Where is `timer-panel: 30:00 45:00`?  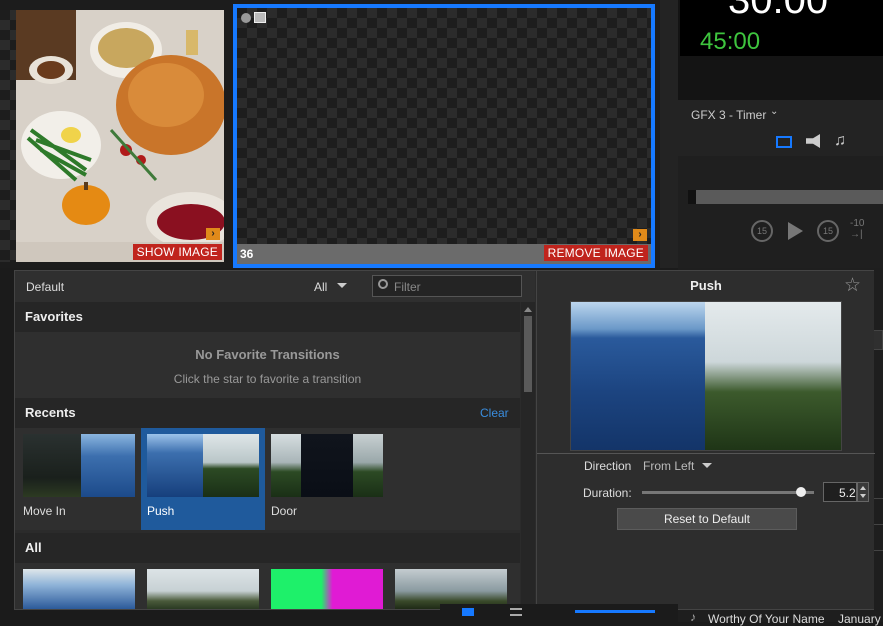 timer-panel: 30:00 45:00 is located at coordinates (780, 50).